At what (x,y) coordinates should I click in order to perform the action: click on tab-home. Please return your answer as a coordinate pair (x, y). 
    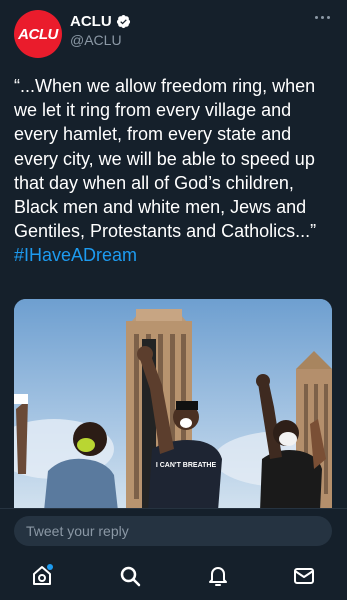
    Looking at the image, I should click on (42, 576).